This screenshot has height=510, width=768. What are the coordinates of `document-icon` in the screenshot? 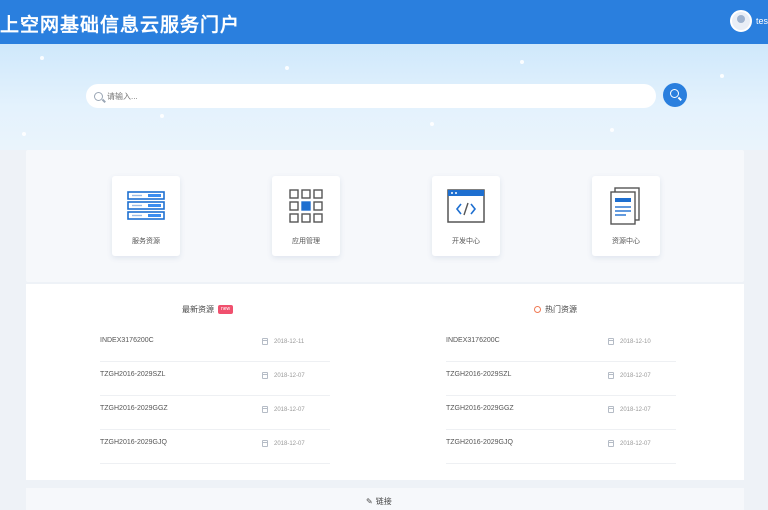 It's located at (625, 206).